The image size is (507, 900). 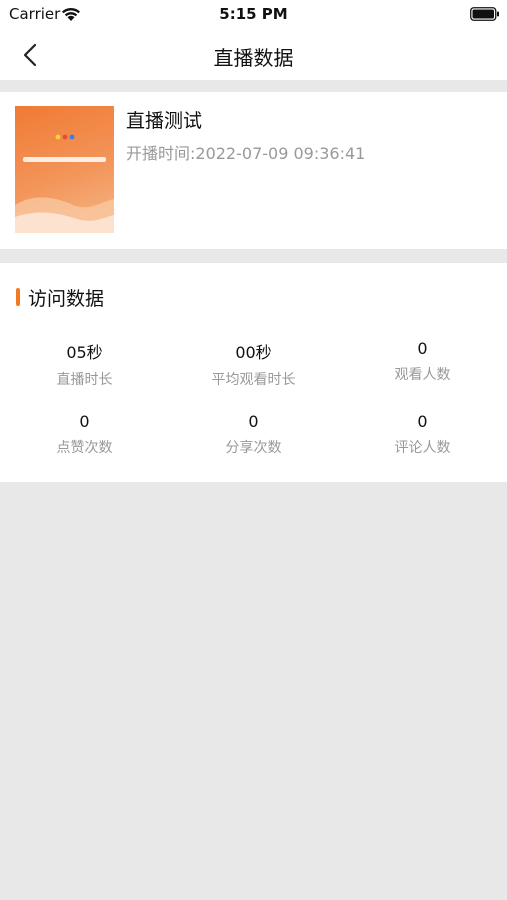 I want to click on stat-label: 直播时长, so click(x=84, y=380).